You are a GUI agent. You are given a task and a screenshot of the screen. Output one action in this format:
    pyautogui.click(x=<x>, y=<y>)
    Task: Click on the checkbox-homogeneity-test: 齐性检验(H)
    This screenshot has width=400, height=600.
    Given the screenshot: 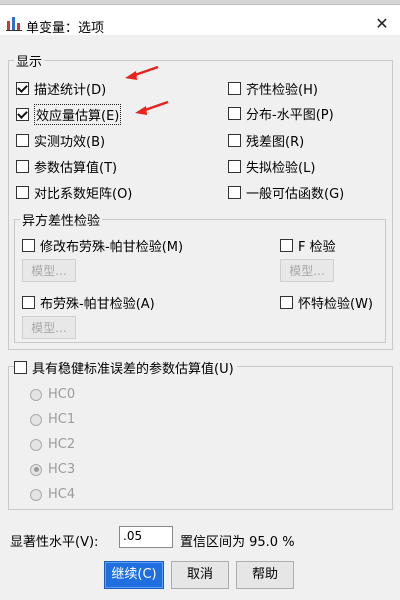 What is the action you would take?
    pyautogui.click(x=273, y=88)
    